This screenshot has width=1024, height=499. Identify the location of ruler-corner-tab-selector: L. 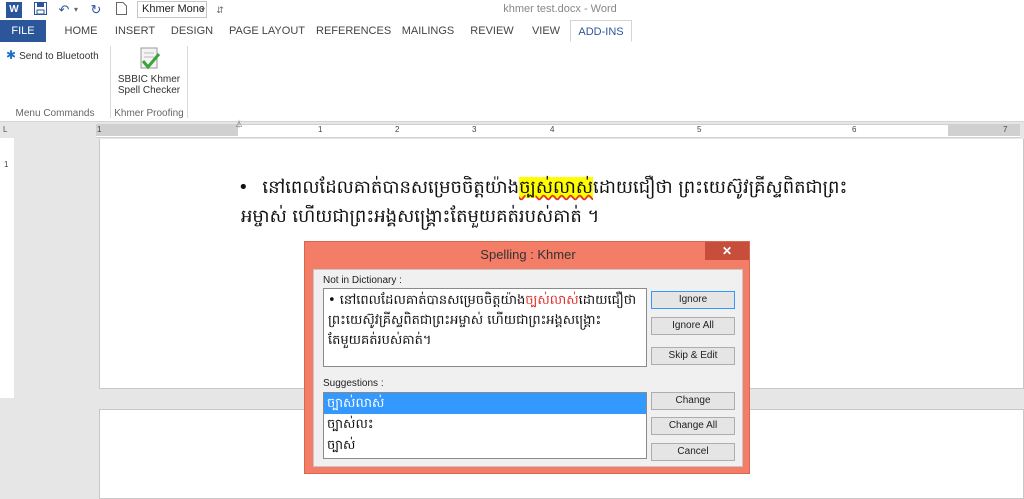
(7, 130).